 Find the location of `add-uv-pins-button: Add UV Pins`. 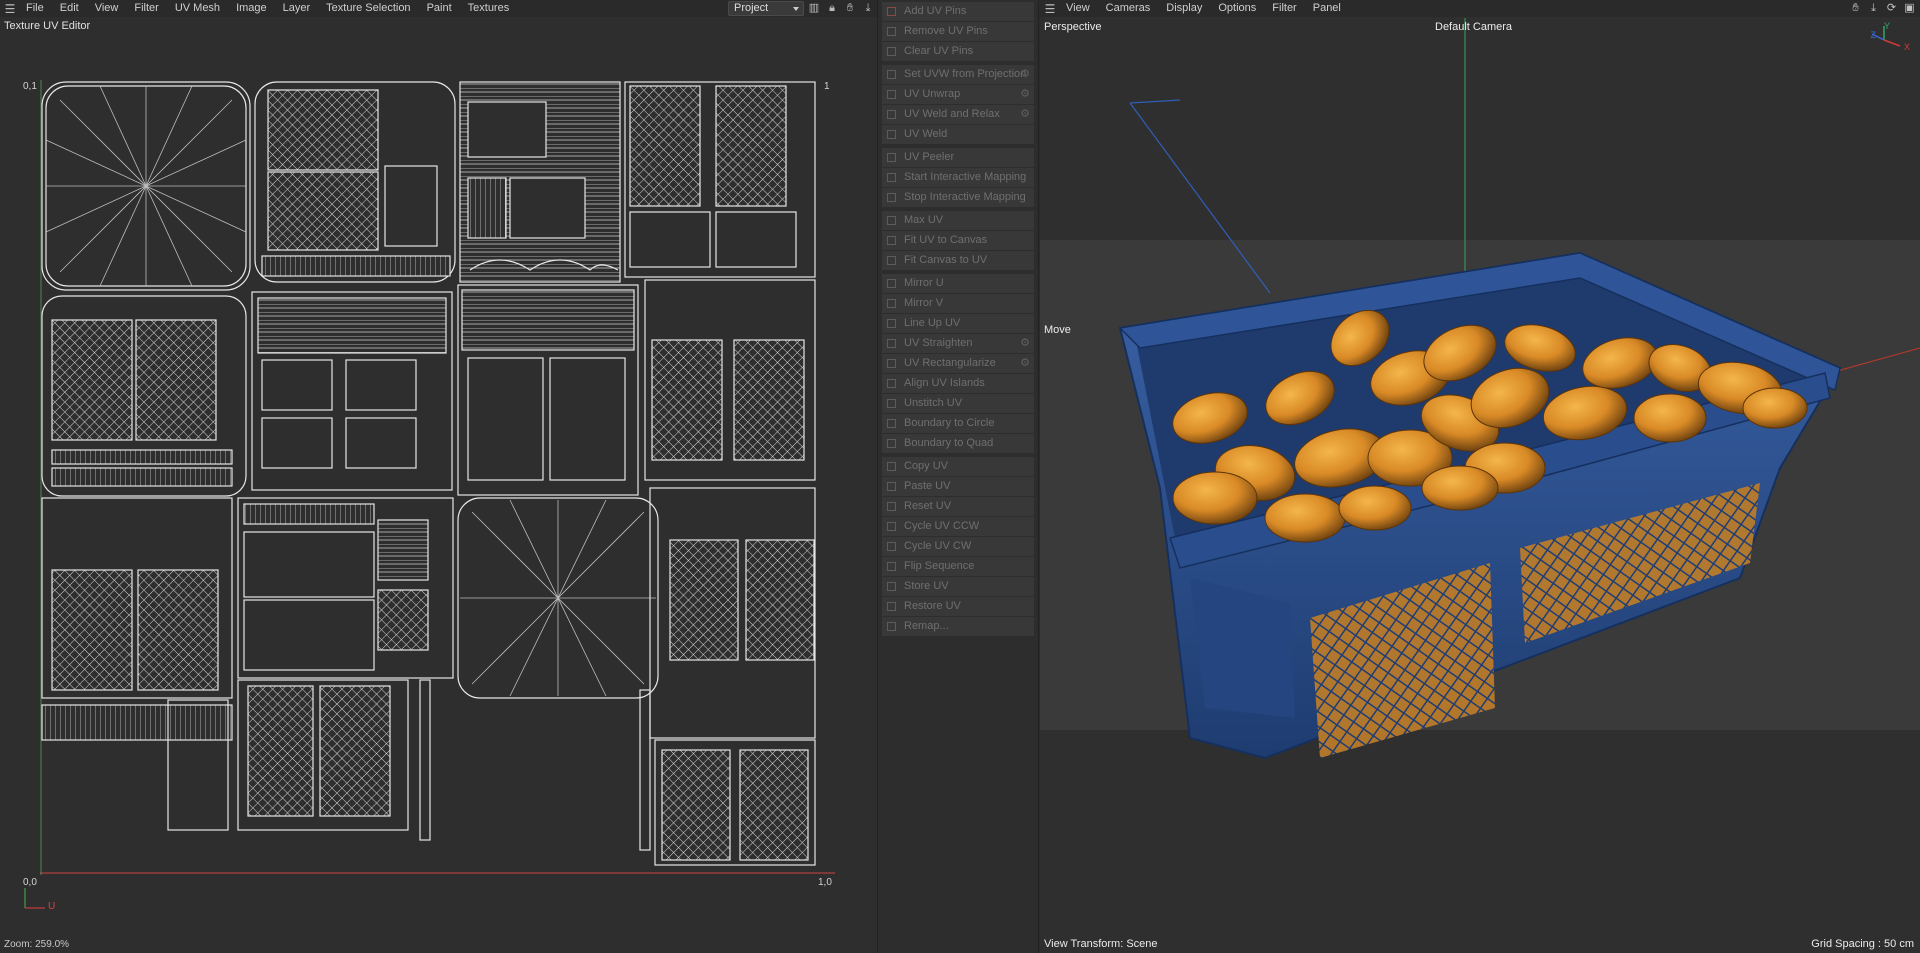

add-uv-pins-button: Add UV Pins is located at coordinates (958, 11).